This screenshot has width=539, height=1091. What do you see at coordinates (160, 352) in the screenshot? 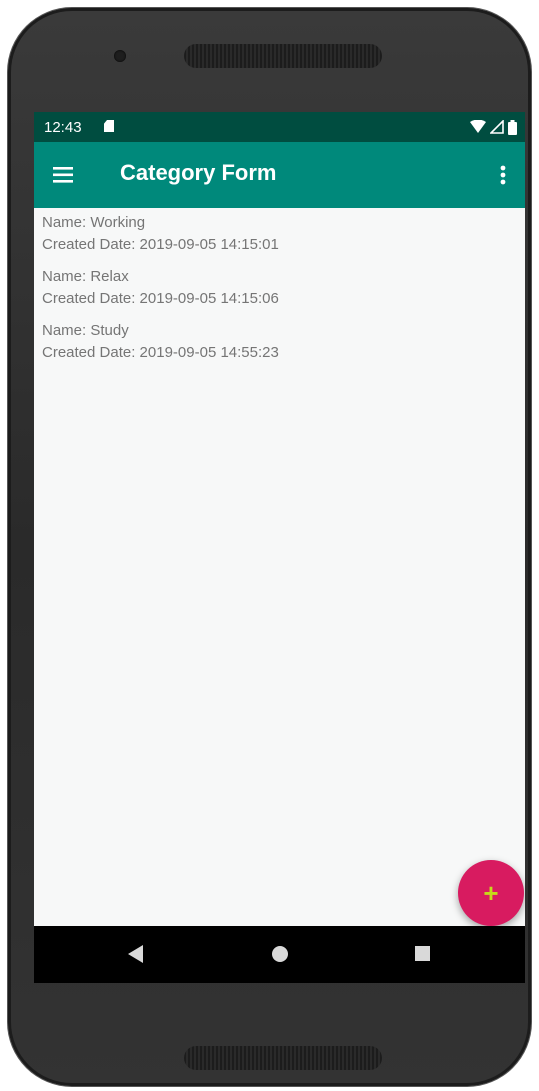
I see `category-created-date: Created Date: 2019-09-05 14:55:23` at bounding box center [160, 352].